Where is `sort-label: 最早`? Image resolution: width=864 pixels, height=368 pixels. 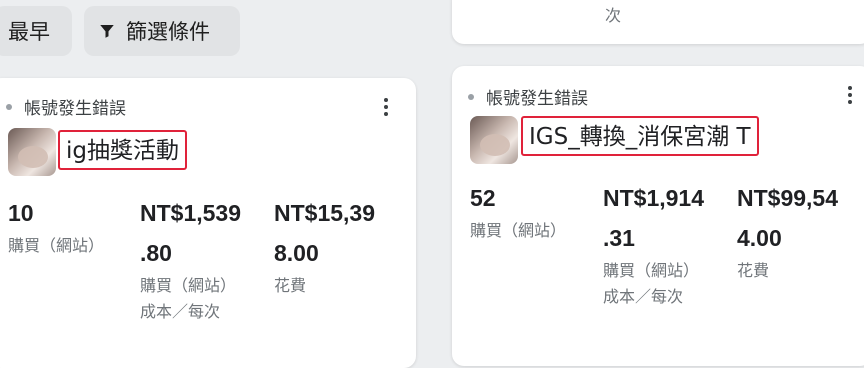
sort-label: 最早 is located at coordinates (29, 32).